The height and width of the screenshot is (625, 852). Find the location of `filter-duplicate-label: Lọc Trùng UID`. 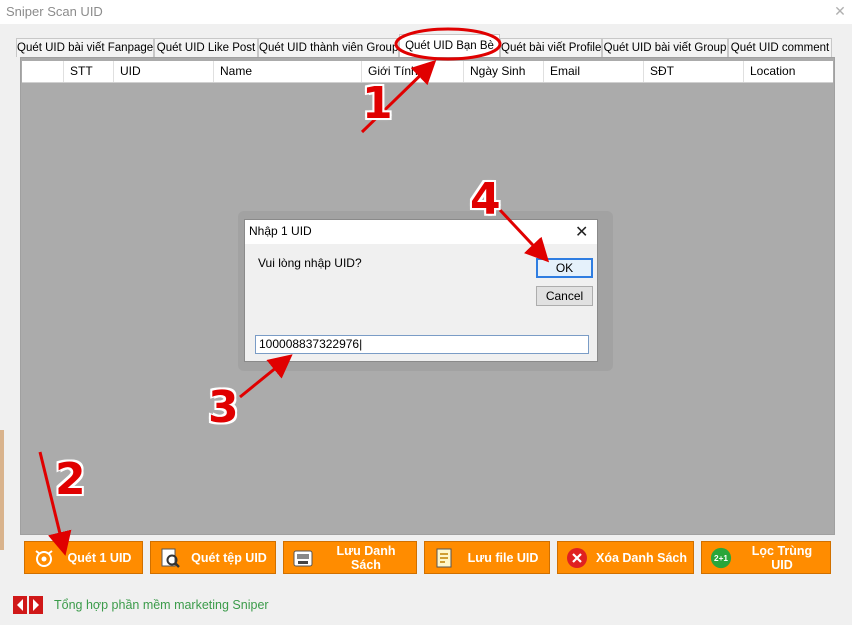

filter-duplicate-label: Lọc Trùng UID is located at coordinates (782, 557).